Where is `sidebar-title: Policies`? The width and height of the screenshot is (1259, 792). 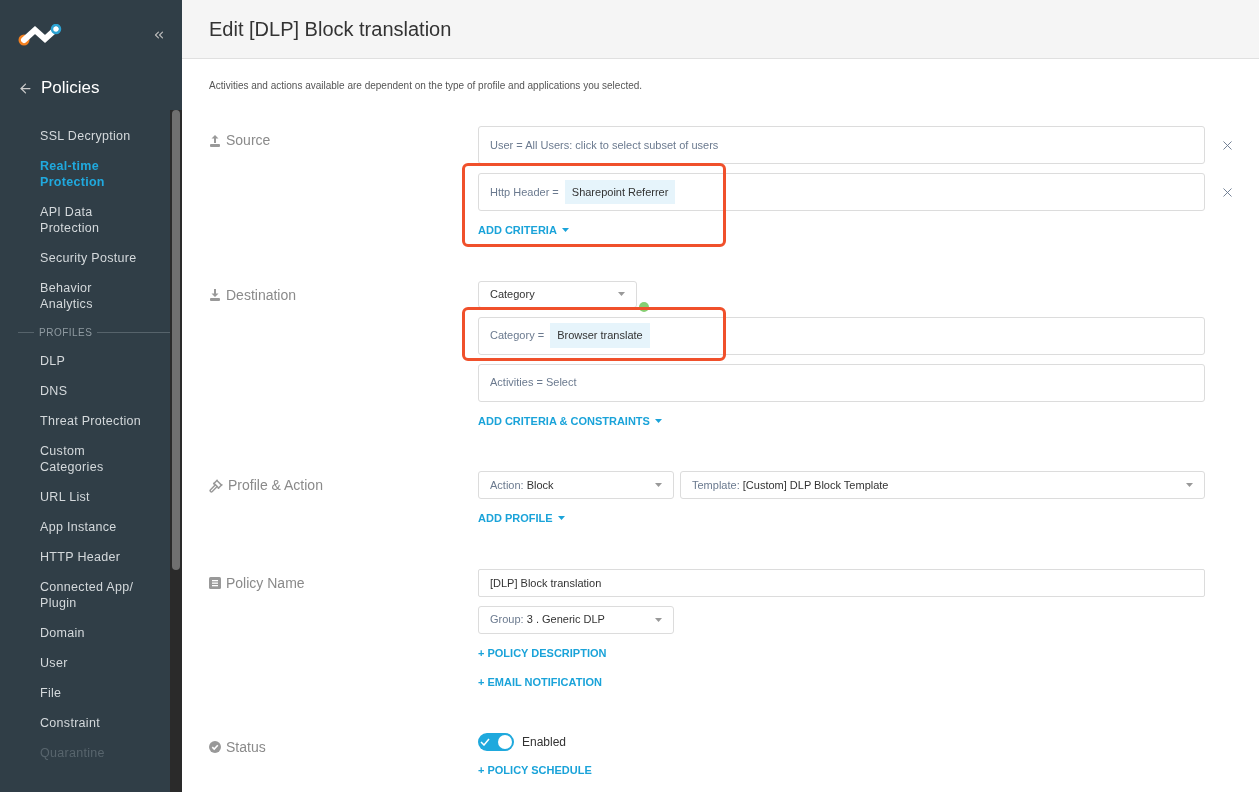 sidebar-title: Policies is located at coordinates (70, 88).